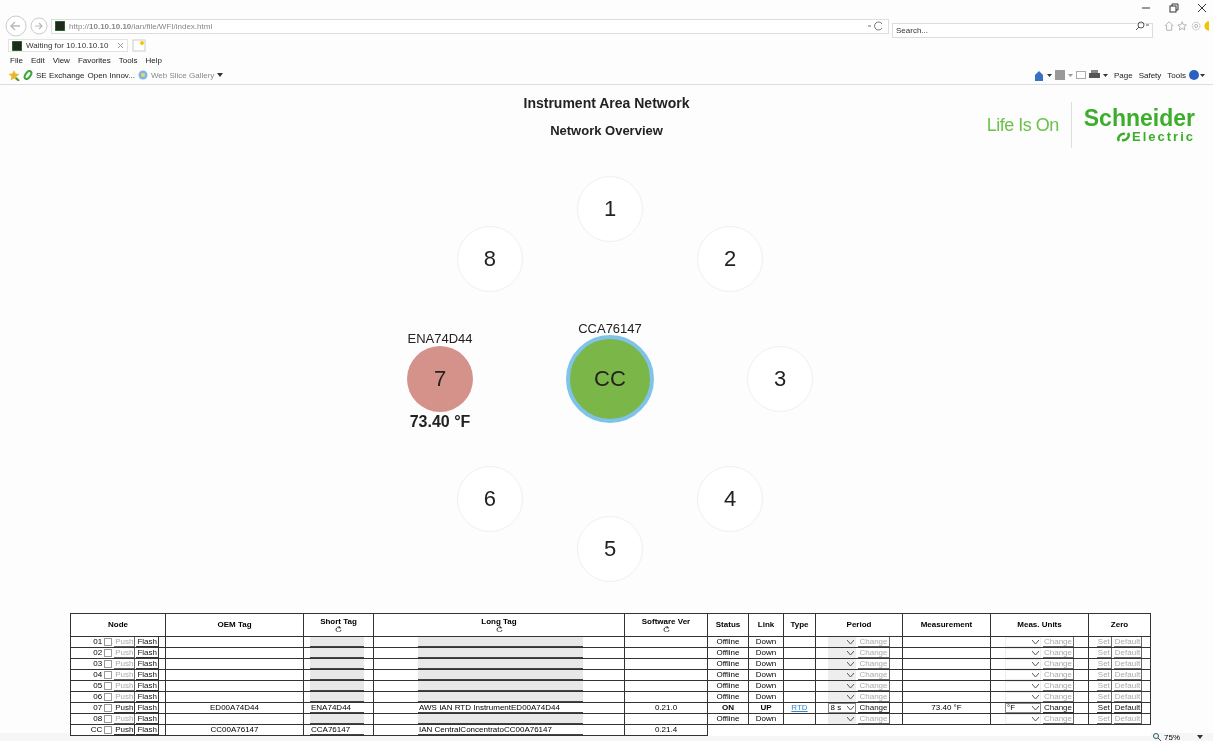 This screenshot has height=741, width=1213. What do you see at coordinates (730, 499) in the screenshot?
I see `node-circle: 4` at bounding box center [730, 499].